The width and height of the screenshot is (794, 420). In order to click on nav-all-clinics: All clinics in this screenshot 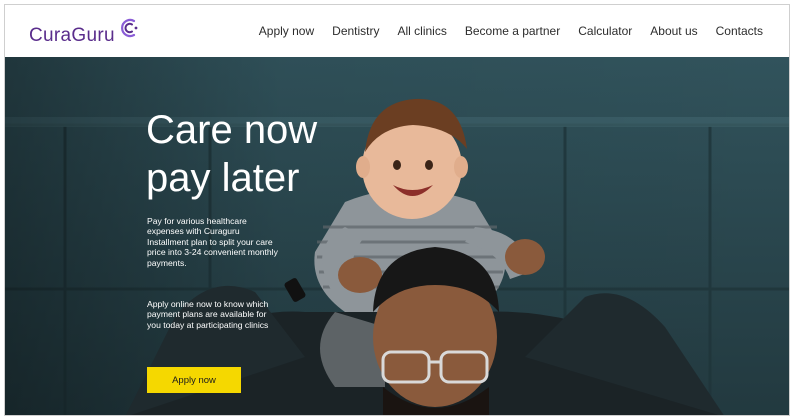, I will do `click(422, 31)`.